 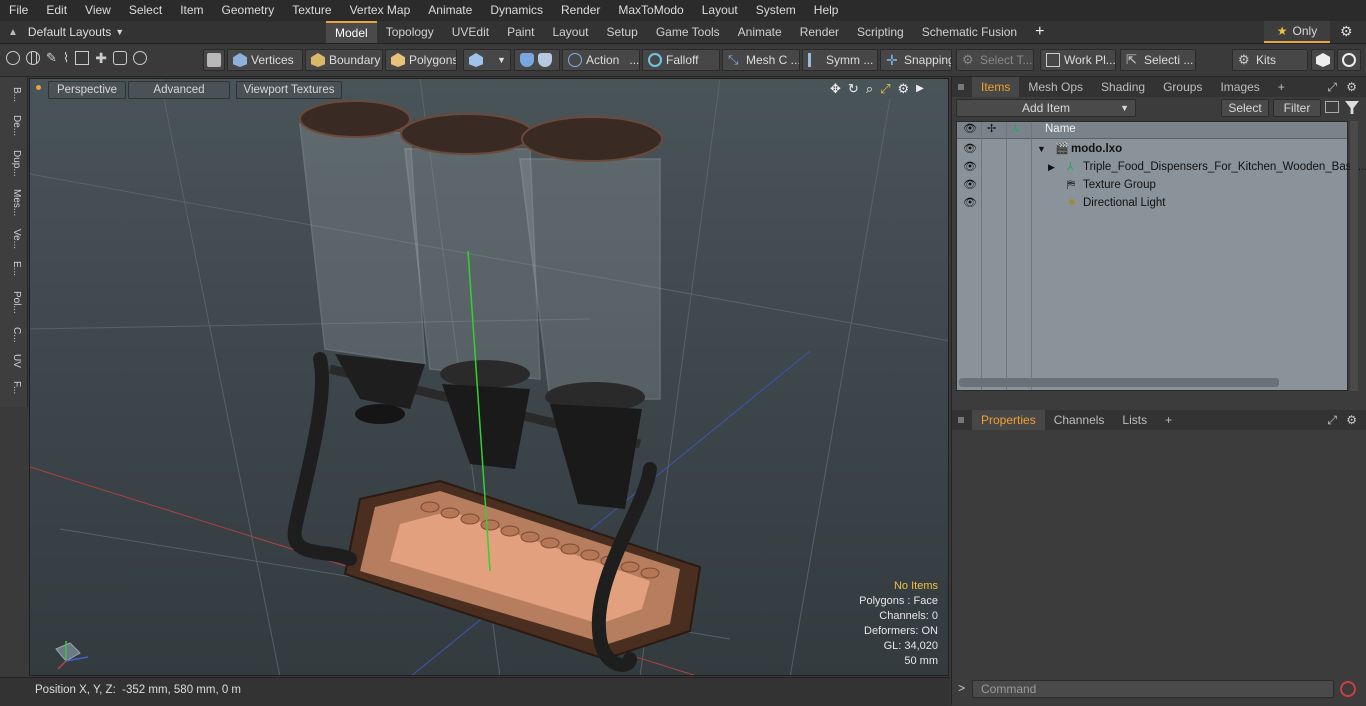 I want to click on tab-paint: Paint, so click(x=520, y=32).